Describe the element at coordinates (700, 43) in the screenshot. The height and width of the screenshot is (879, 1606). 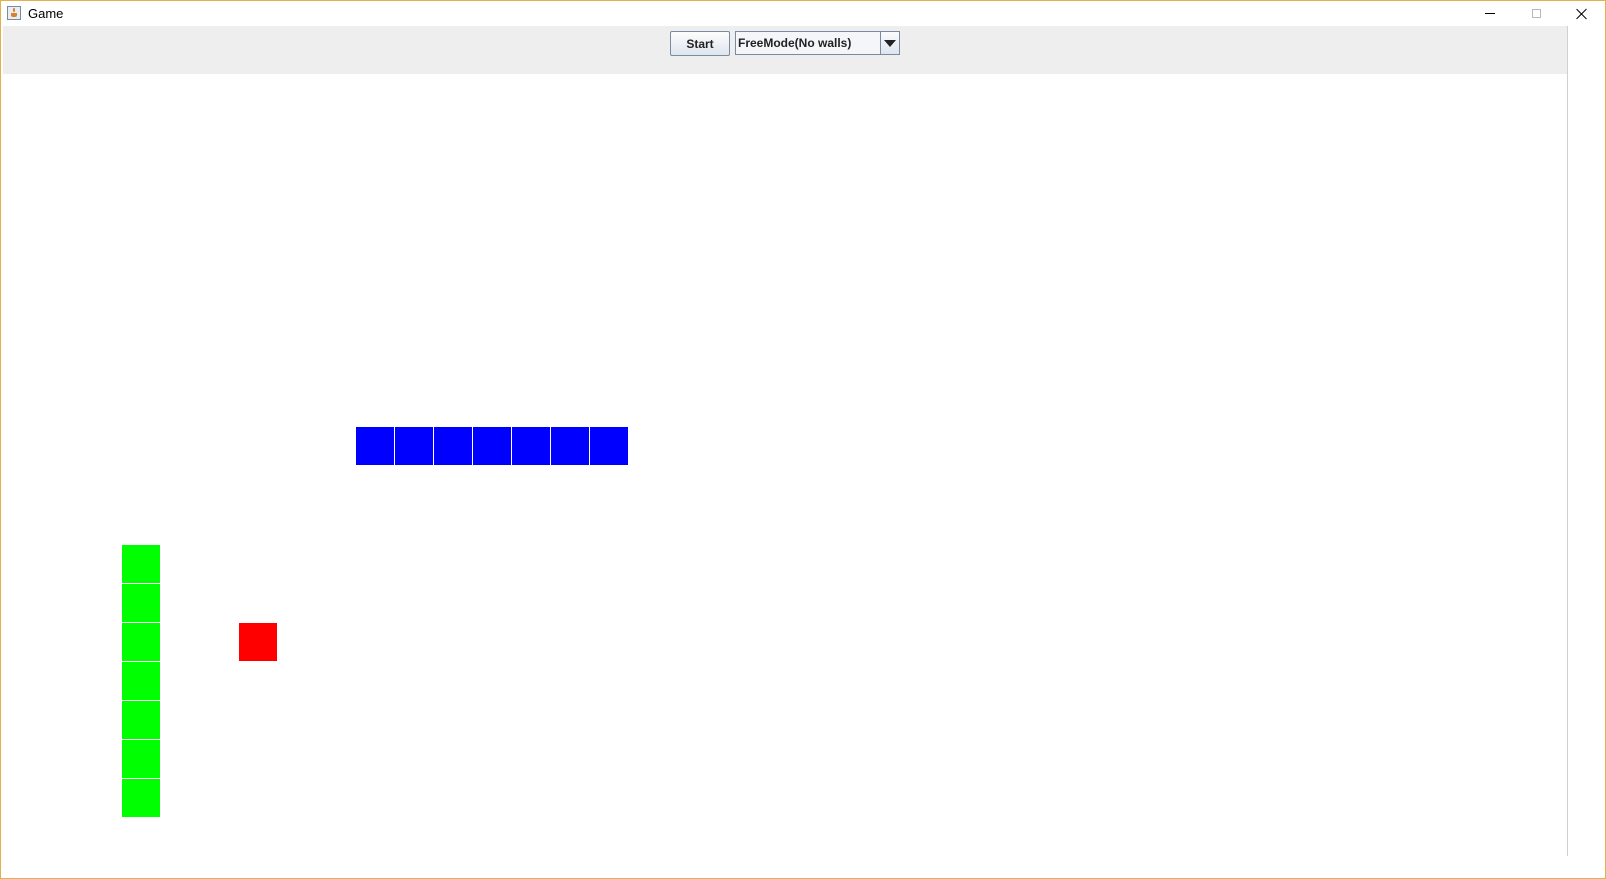
I see `start-button: Start` at that location.